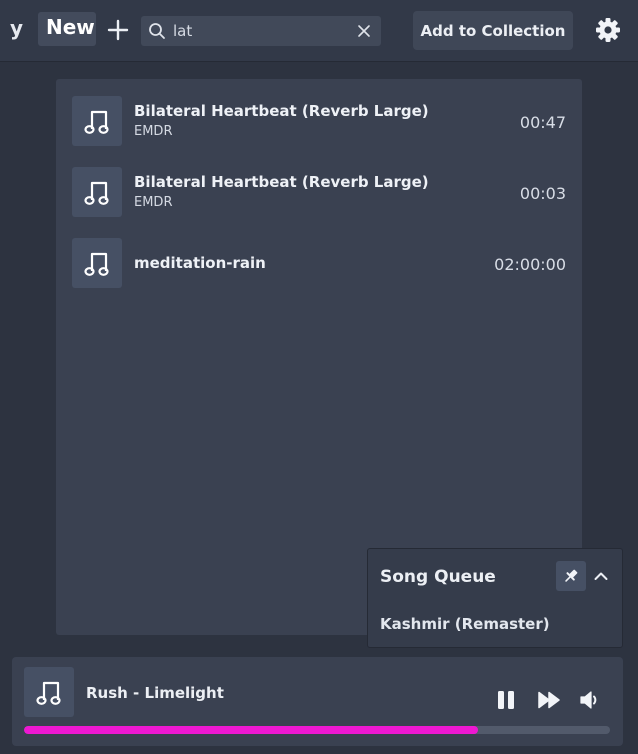  Describe the element at coordinates (530, 264) in the screenshot. I see `track-duration: 02:00:00` at that location.